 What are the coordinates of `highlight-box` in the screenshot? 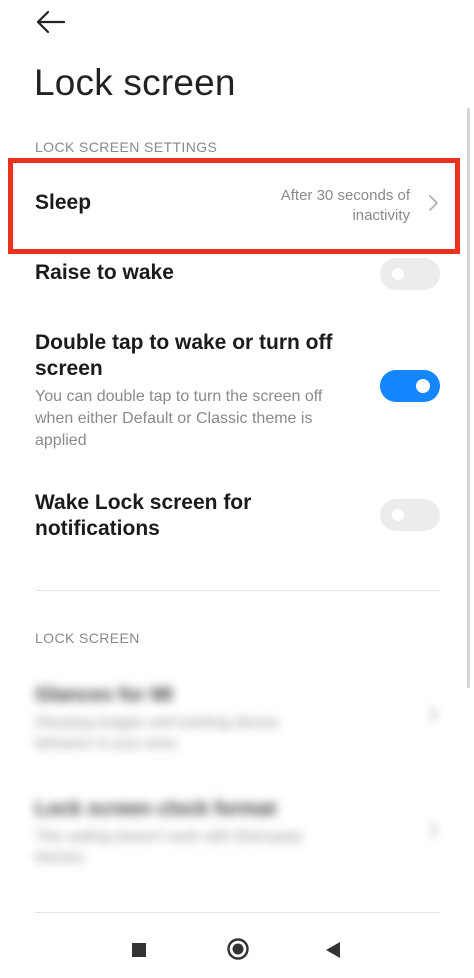 It's located at (234, 206).